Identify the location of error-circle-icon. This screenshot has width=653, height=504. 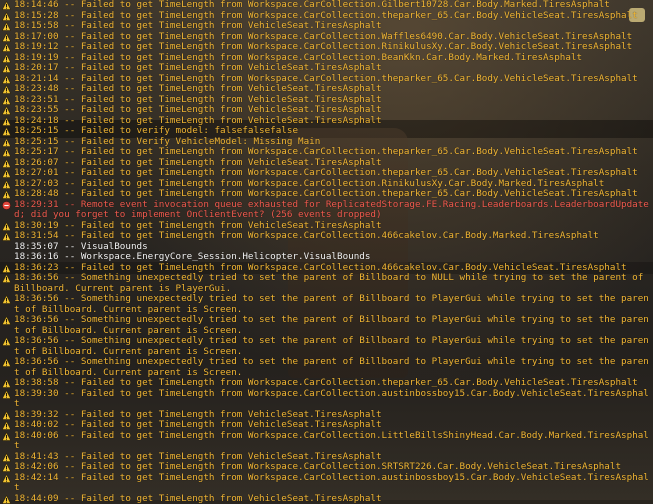
(6, 205).